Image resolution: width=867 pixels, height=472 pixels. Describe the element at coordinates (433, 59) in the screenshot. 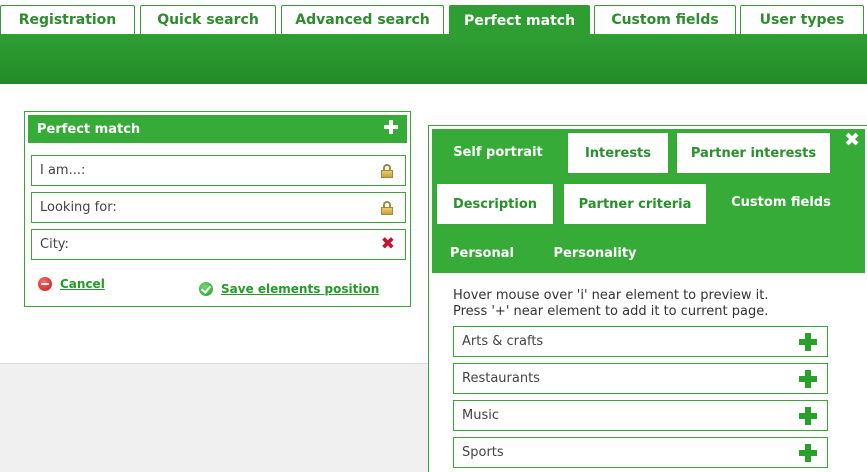

I see `header-band` at that location.